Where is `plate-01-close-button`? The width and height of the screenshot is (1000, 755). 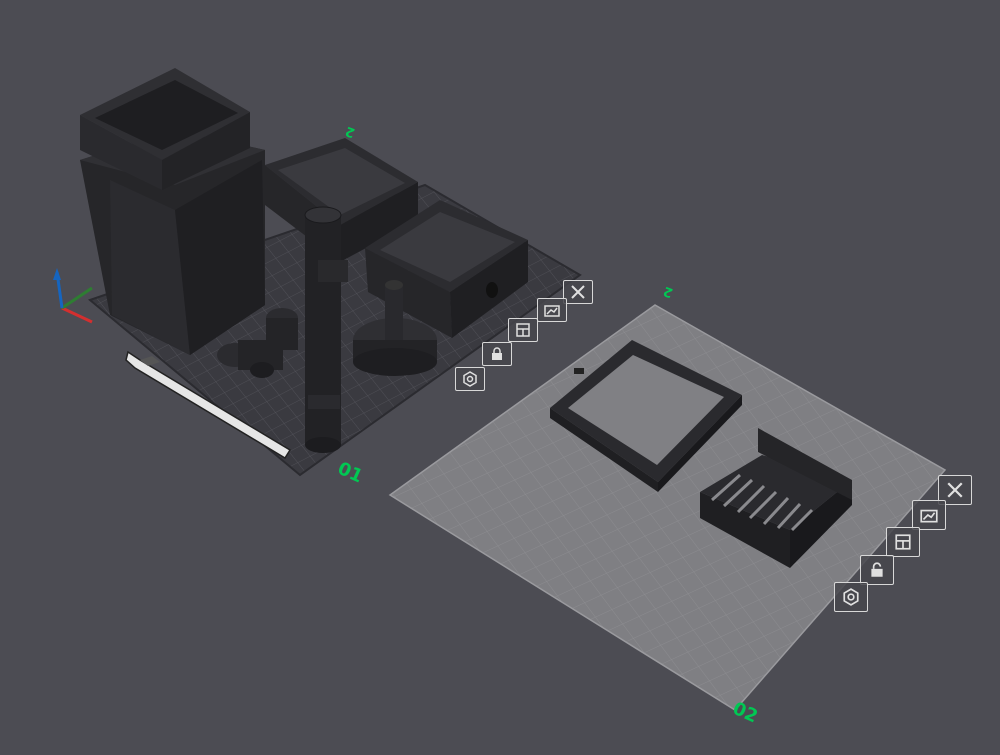 plate-01-close-button is located at coordinates (578, 292).